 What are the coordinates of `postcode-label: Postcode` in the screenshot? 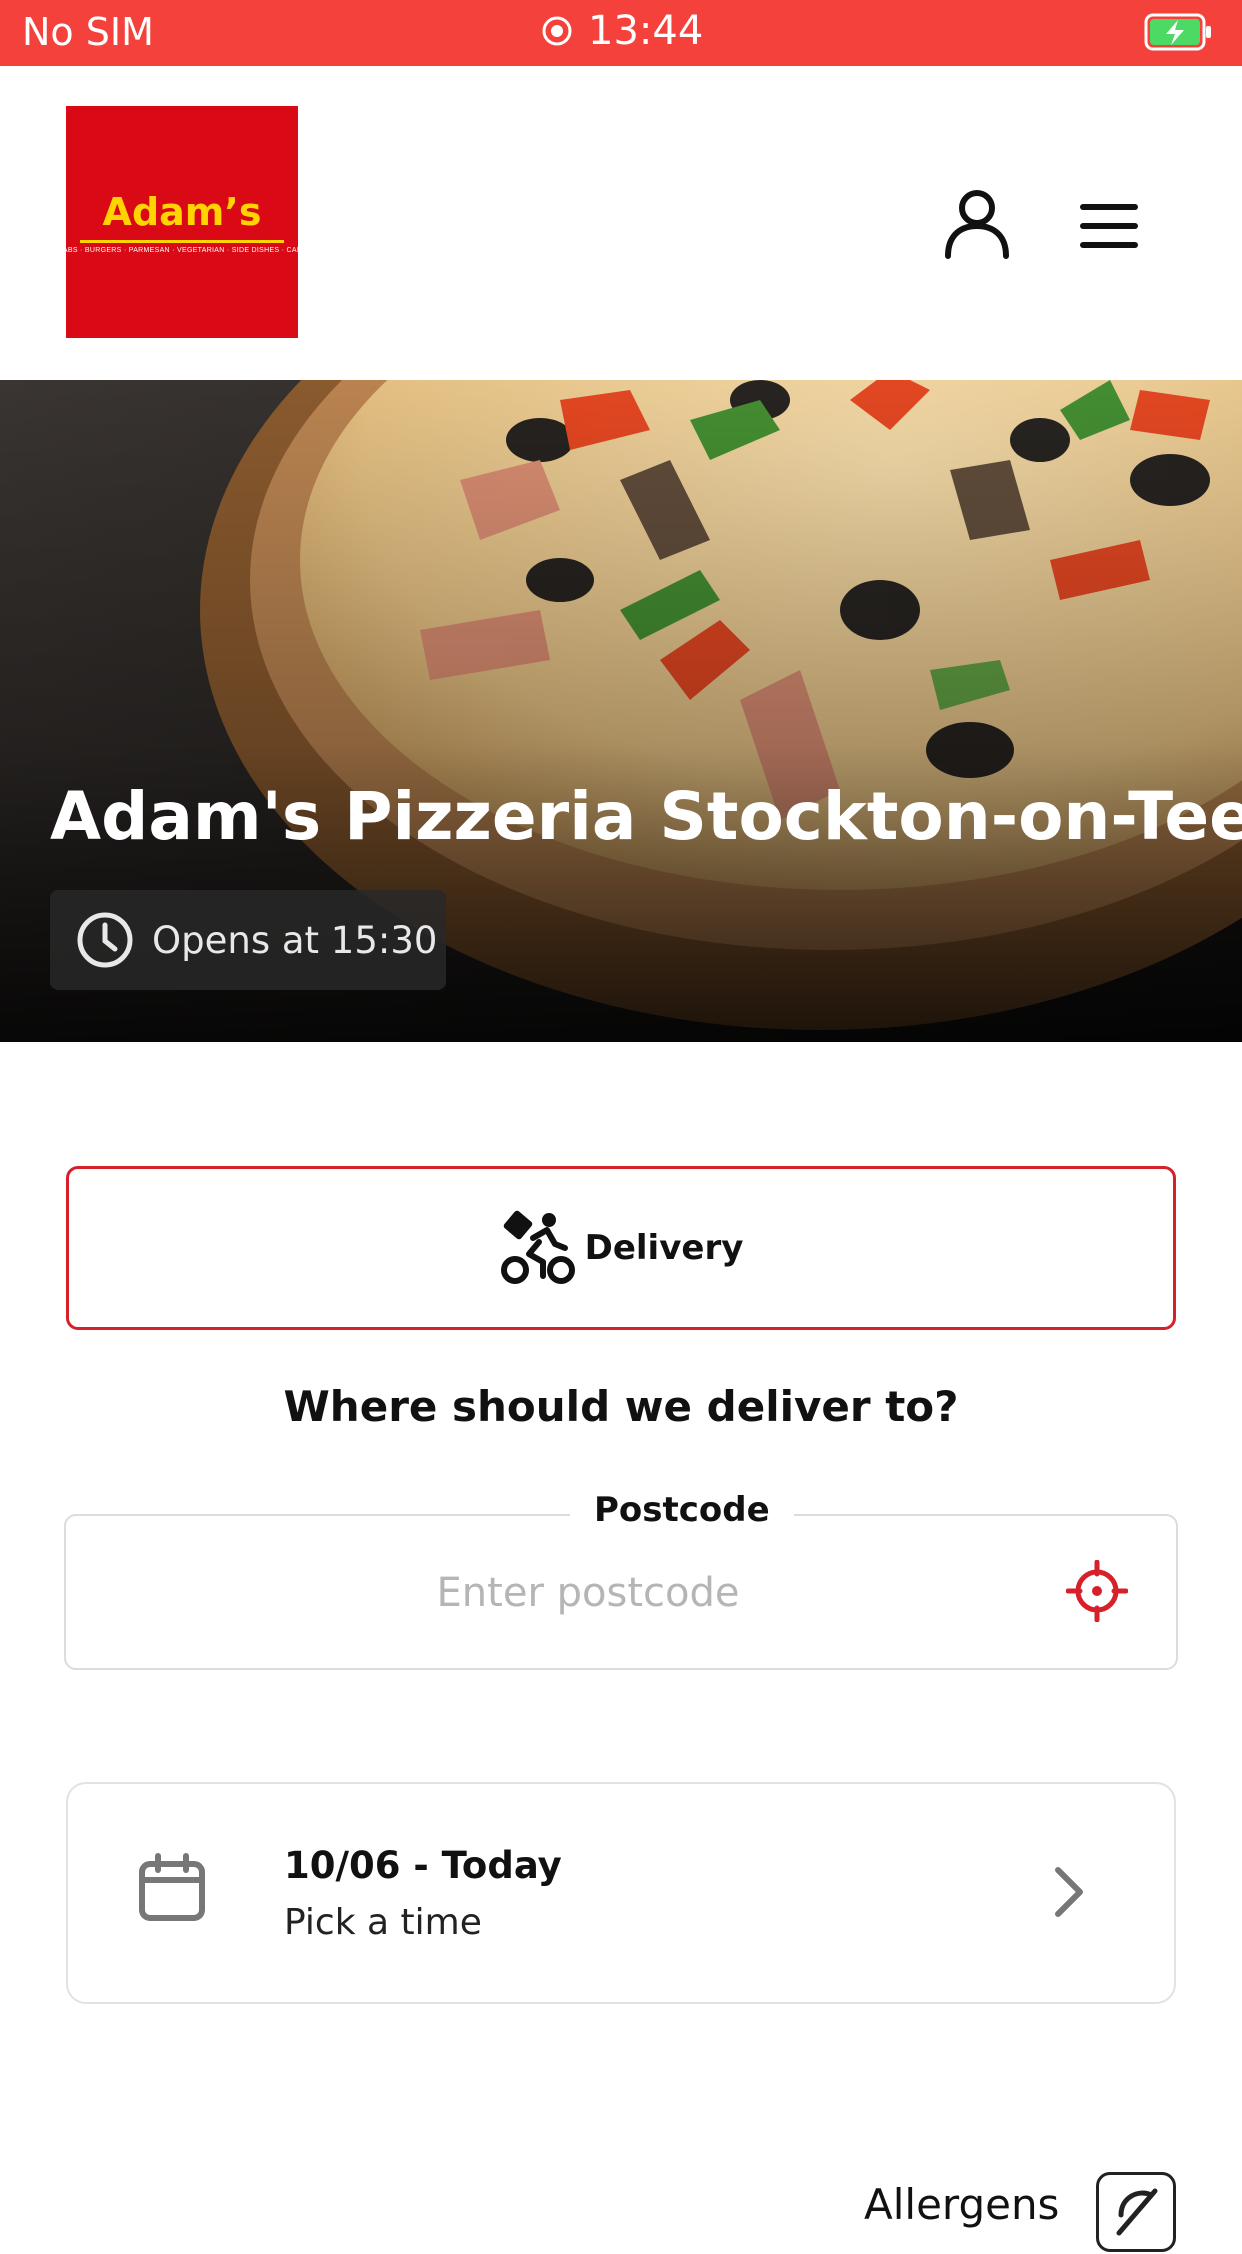 It's located at (682, 1510).